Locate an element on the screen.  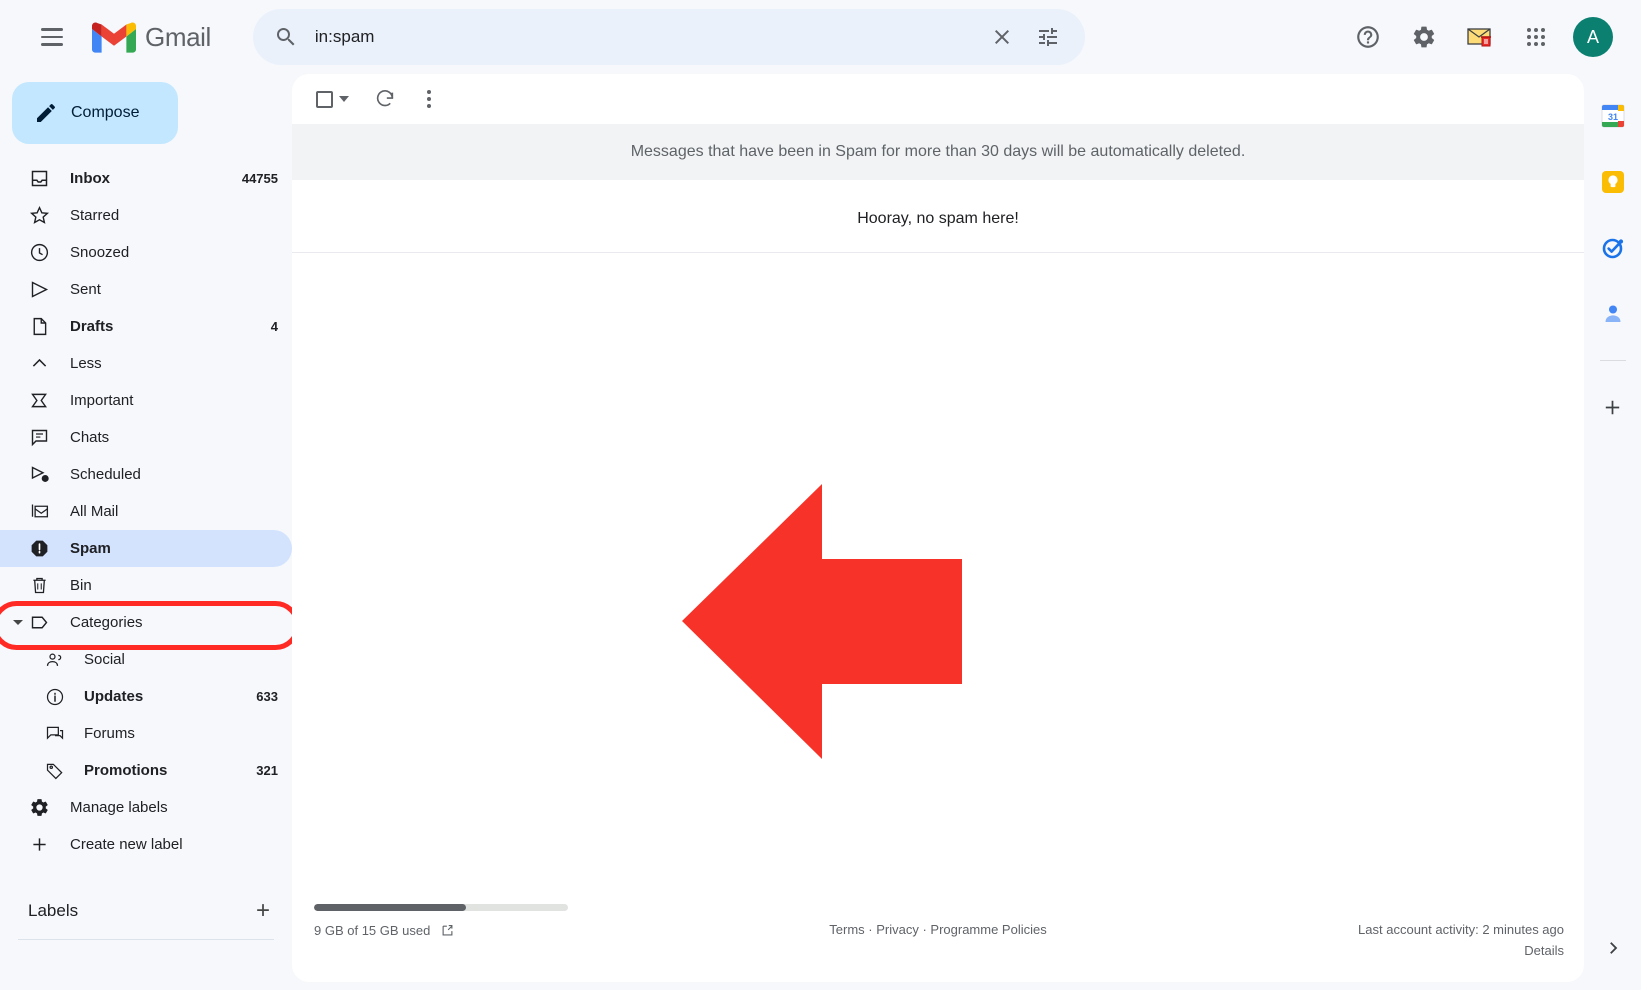
star-icon is located at coordinates (39, 215).